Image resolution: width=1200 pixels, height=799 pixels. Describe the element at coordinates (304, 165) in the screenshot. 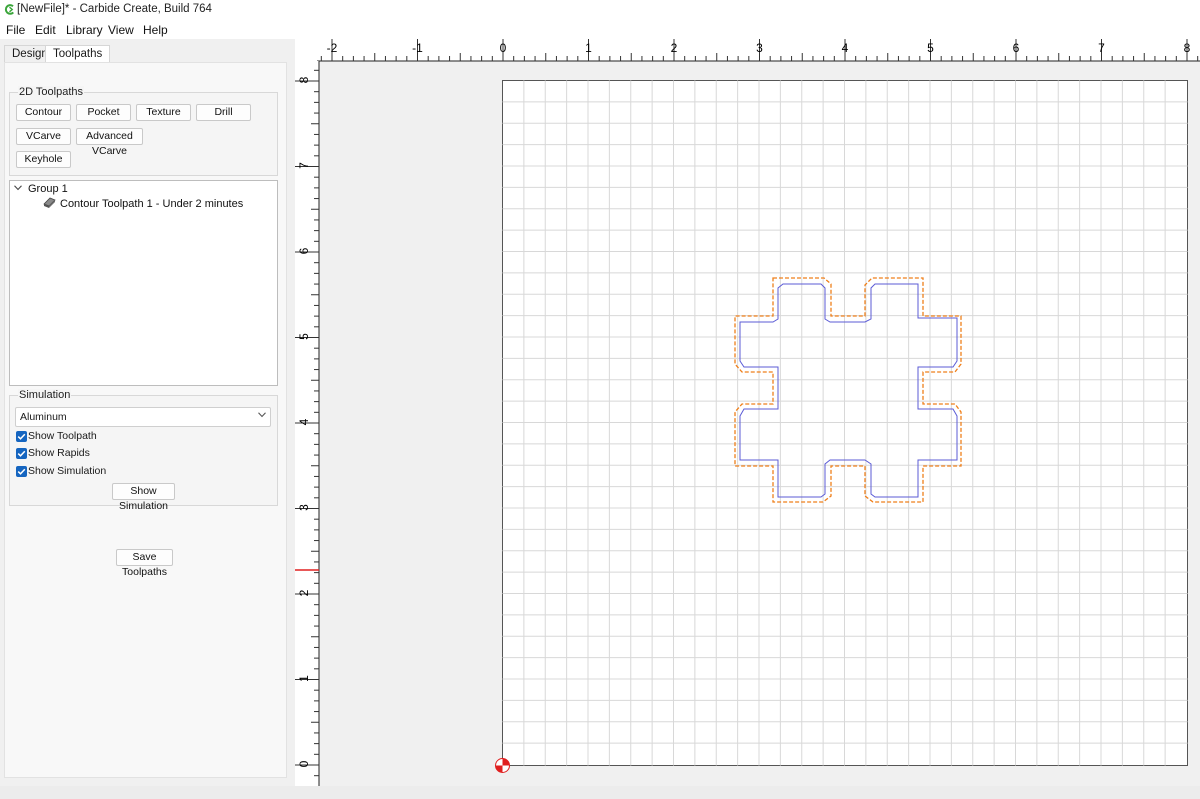

I see `y-tick-label: 7` at that location.